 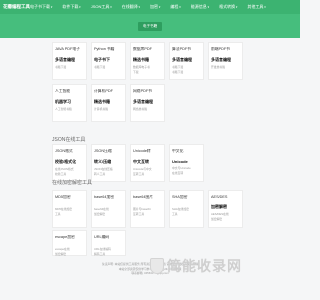 I want to click on tool-card: AES/DES 加密解密 AES/DES在线 加密解密, so click(x=225, y=209).